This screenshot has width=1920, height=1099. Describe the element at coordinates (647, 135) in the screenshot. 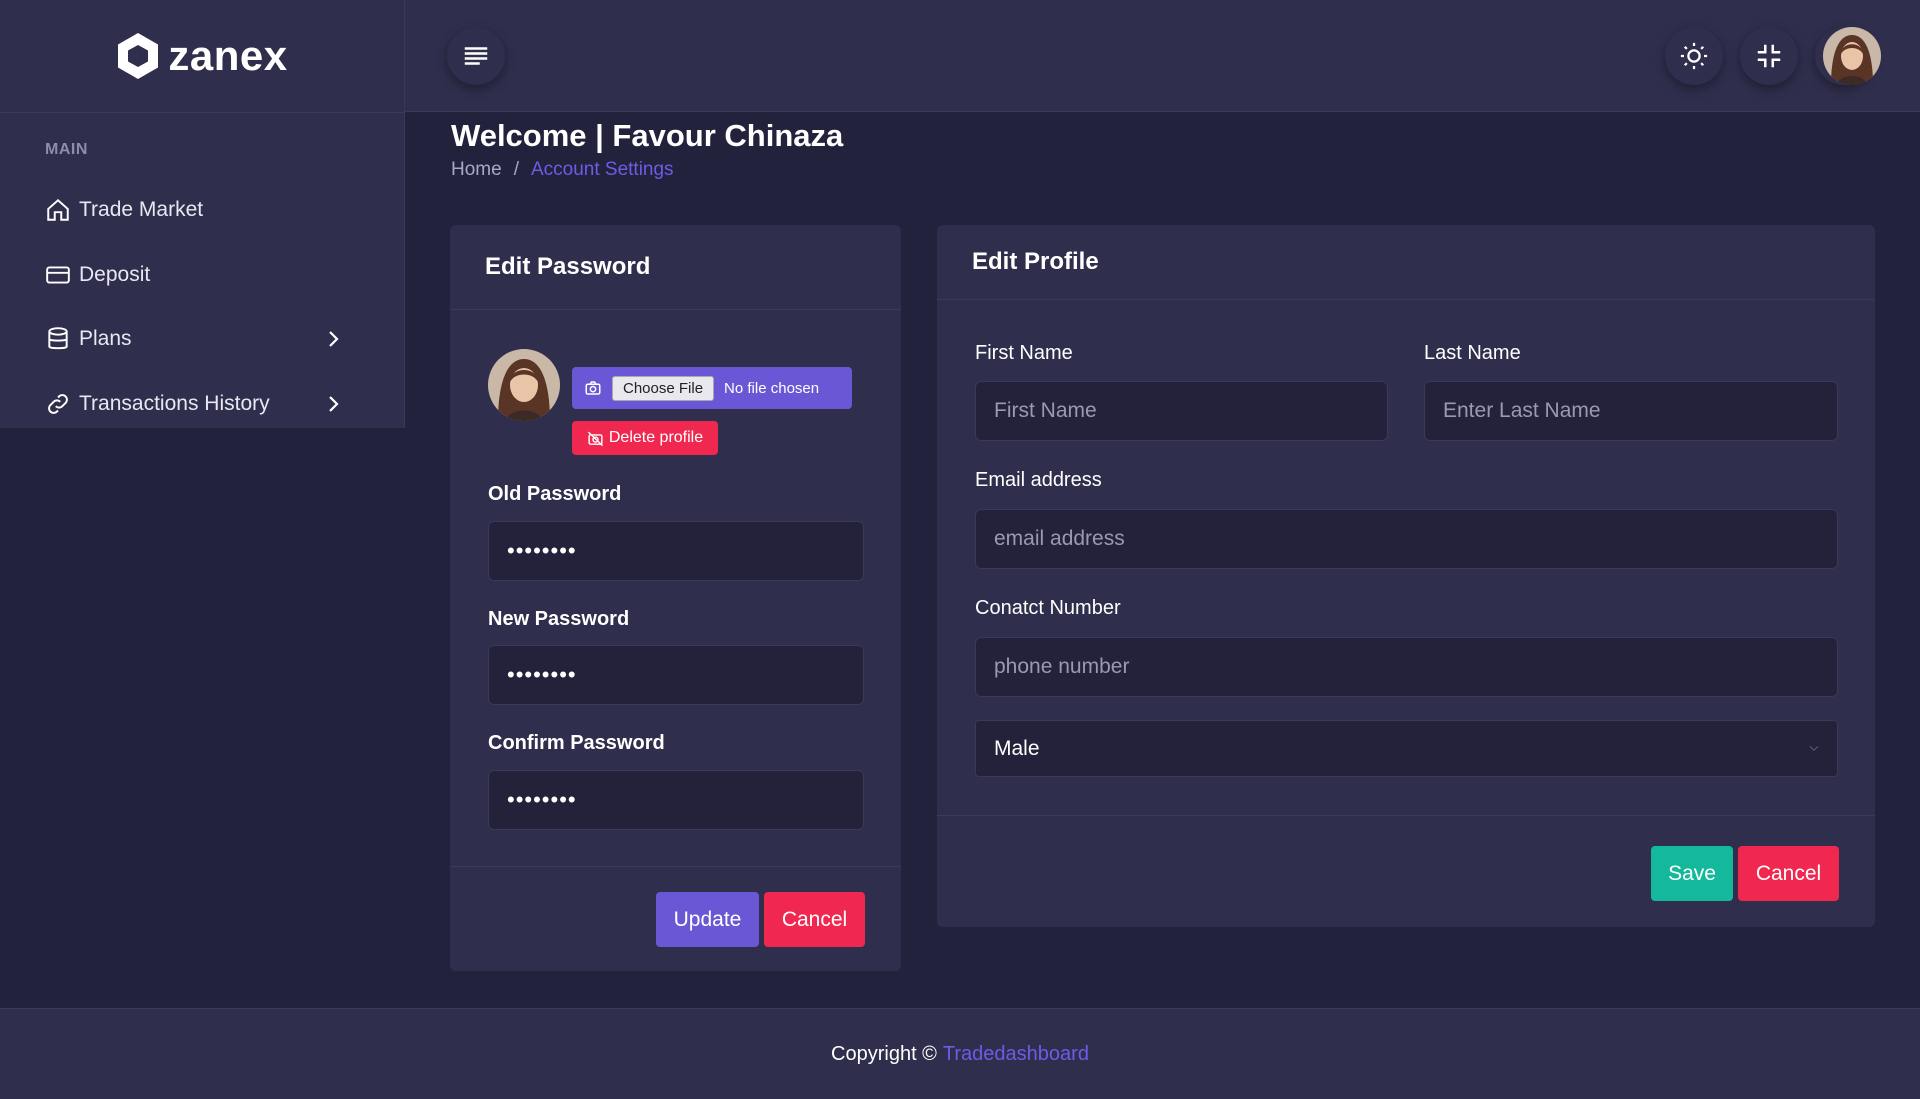

I see `page-title: Welcome | Favour Chinaza` at that location.